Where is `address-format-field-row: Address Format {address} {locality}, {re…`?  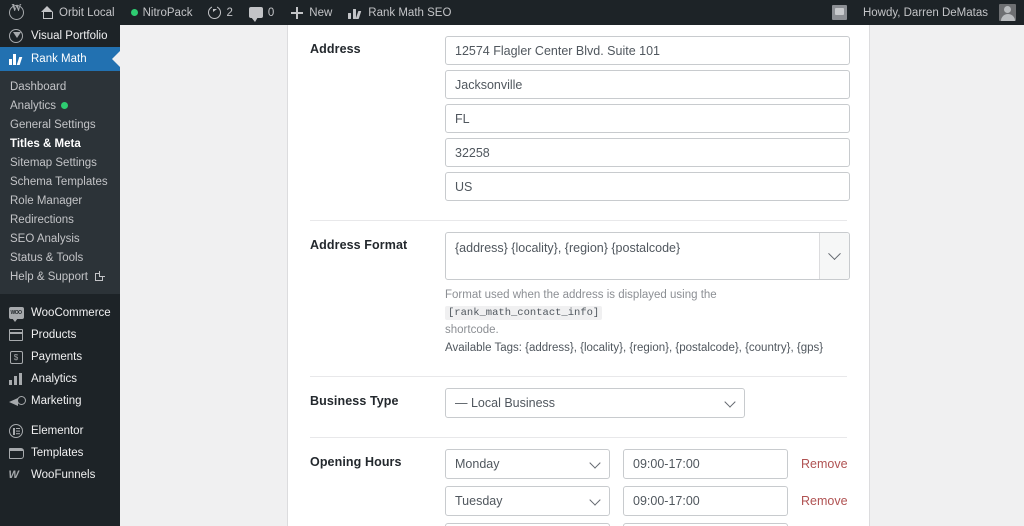
address-format-field-row: Address Format {address} {locality}, {re… is located at coordinates (580, 294).